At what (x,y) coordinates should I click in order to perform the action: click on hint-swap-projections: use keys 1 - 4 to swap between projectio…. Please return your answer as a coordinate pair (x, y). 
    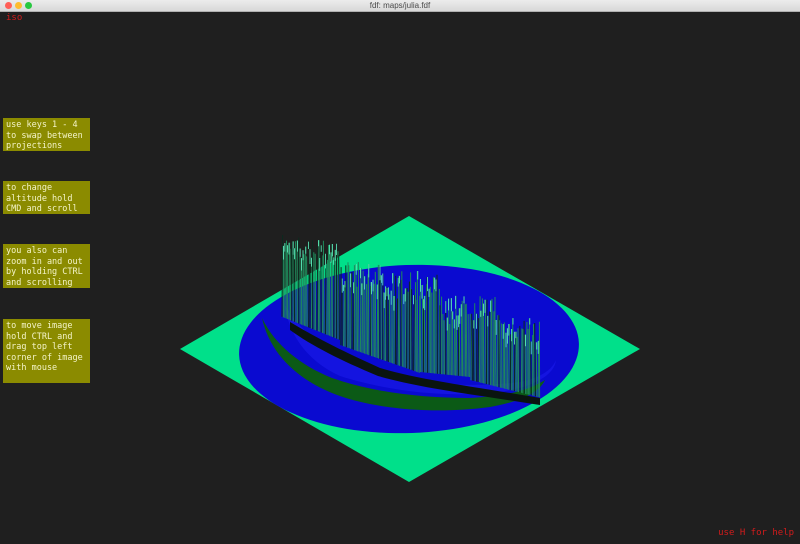
    Looking at the image, I should click on (46, 134).